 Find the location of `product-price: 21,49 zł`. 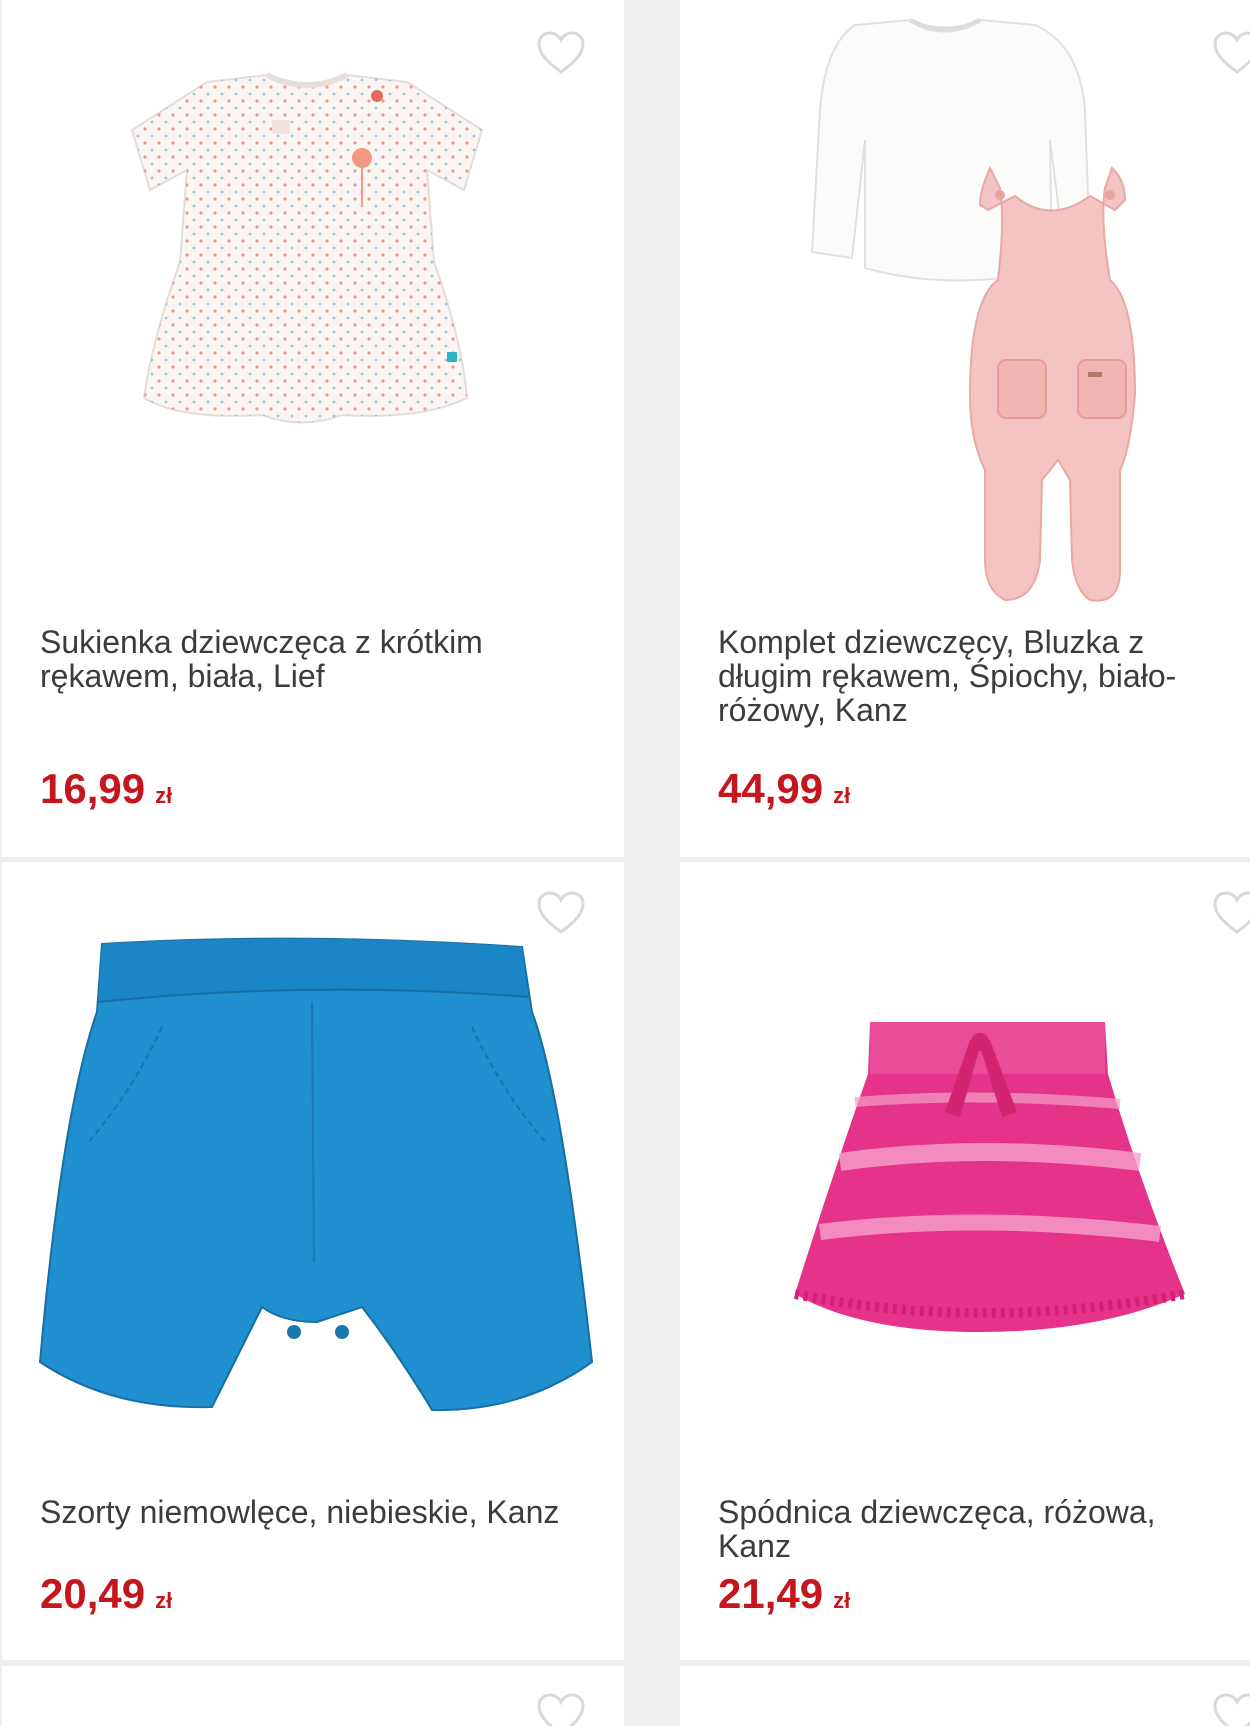

product-price: 21,49 zł is located at coordinates (784, 1594).